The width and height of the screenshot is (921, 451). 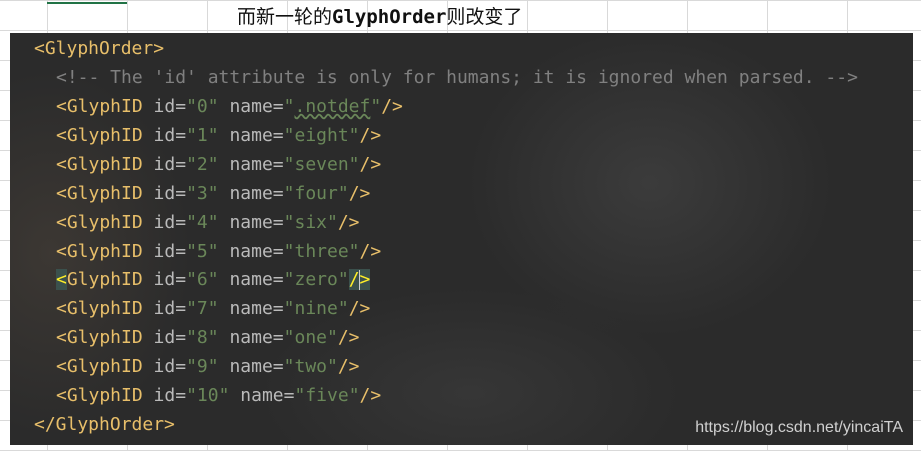 What do you see at coordinates (202, 106) in the screenshot?
I see `id-value: "0"` at bounding box center [202, 106].